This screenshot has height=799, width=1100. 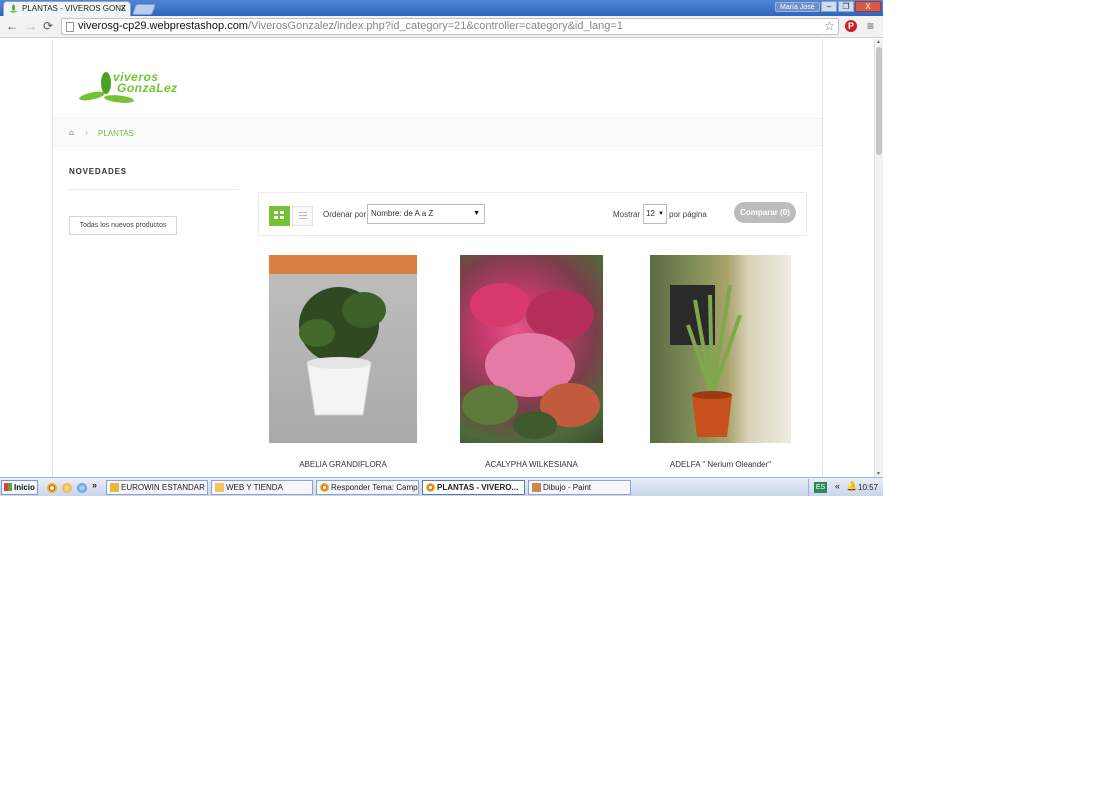 I want to click on per-page-select: 12 ▼, so click(x=655, y=214).